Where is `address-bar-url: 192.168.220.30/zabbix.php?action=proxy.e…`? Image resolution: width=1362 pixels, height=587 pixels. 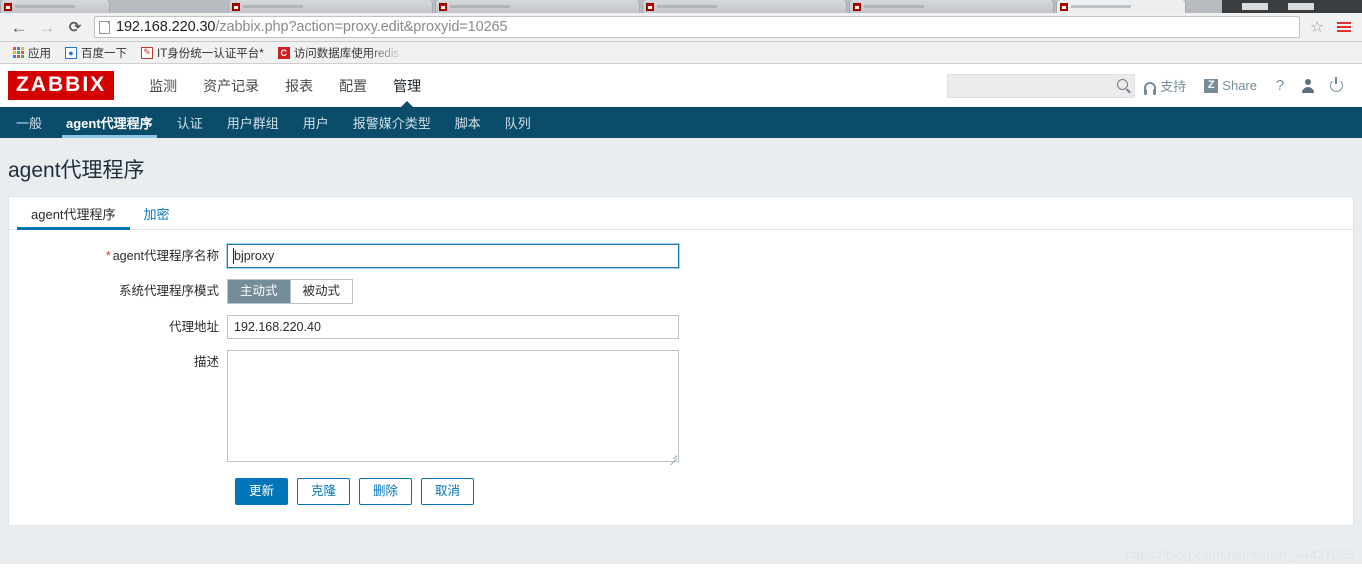
address-bar-url: 192.168.220.30/zabbix.php?action=proxy.e… is located at coordinates (312, 27).